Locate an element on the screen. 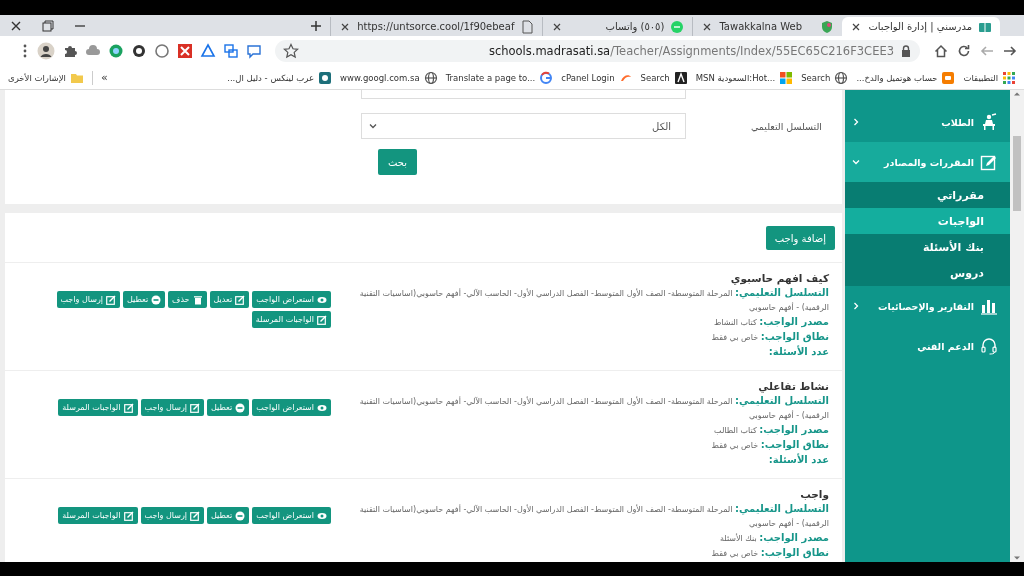 Image resolution: width=1024 pixels, height=576 pixels. sidebar-item: الطلاب is located at coordinates (927, 122).